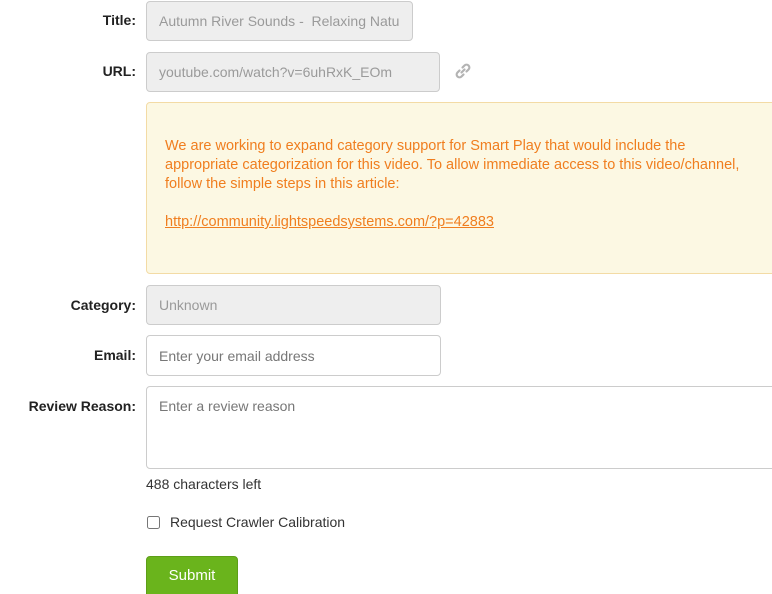 The width and height of the screenshot is (772, 594). What do you see at coordinates (258, 522) in the screenshot?
I see `crawler-calibration-label: Request Crawler Calibration` at bounding box center [258, 522].